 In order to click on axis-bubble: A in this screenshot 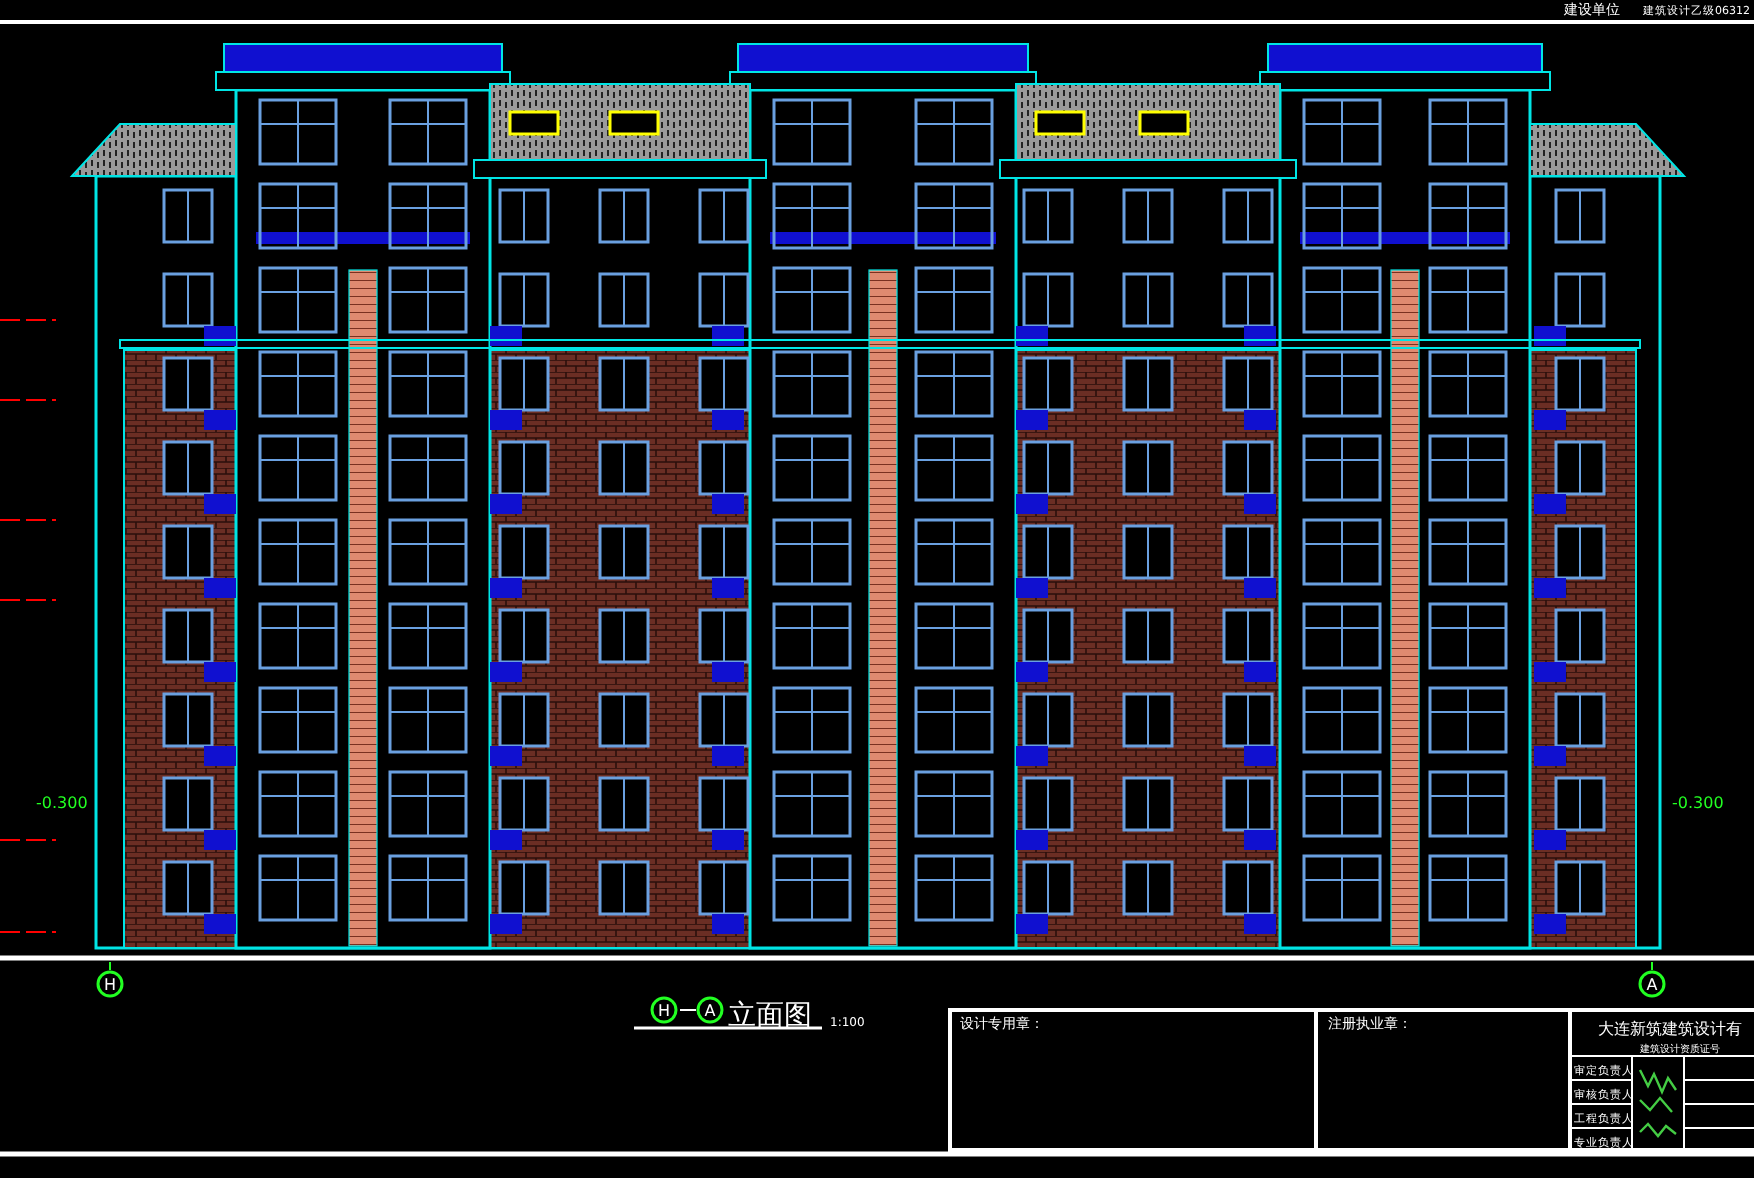, I will do `click(710, 1010)`.